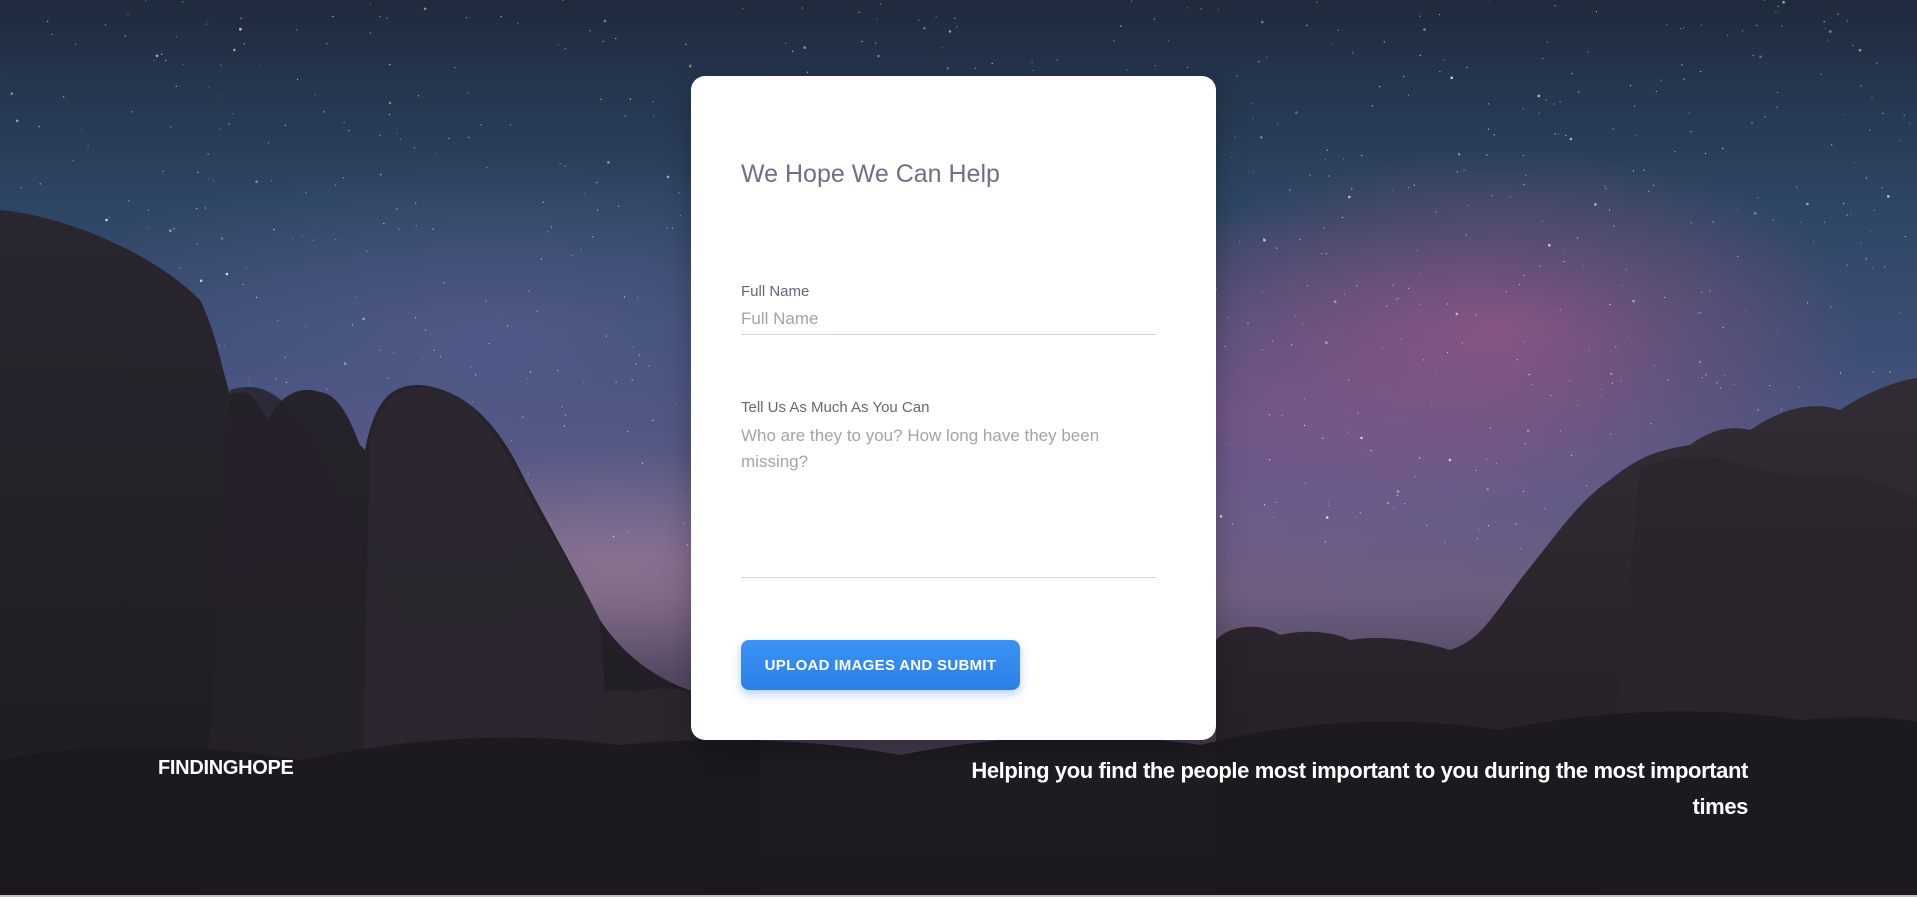 Image resolution: width=1917 pixels, height=897 pixels. I want to click on upload-and-submit-button: UPLOAD IMAGES AND SUBMIT, so click(880, 665).